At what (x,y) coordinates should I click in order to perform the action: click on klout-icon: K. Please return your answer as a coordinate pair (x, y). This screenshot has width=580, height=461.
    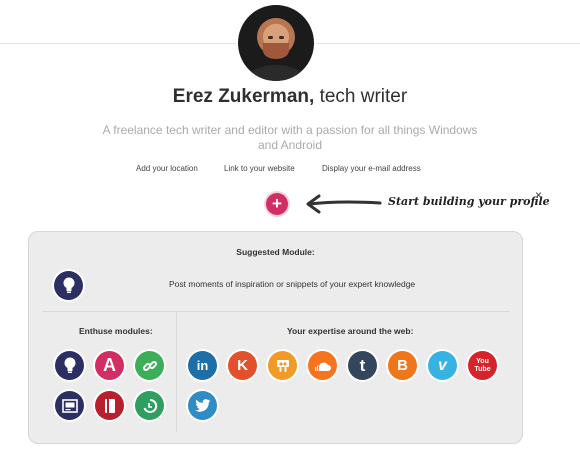
    Looking at the image, I should click on (242, 365).